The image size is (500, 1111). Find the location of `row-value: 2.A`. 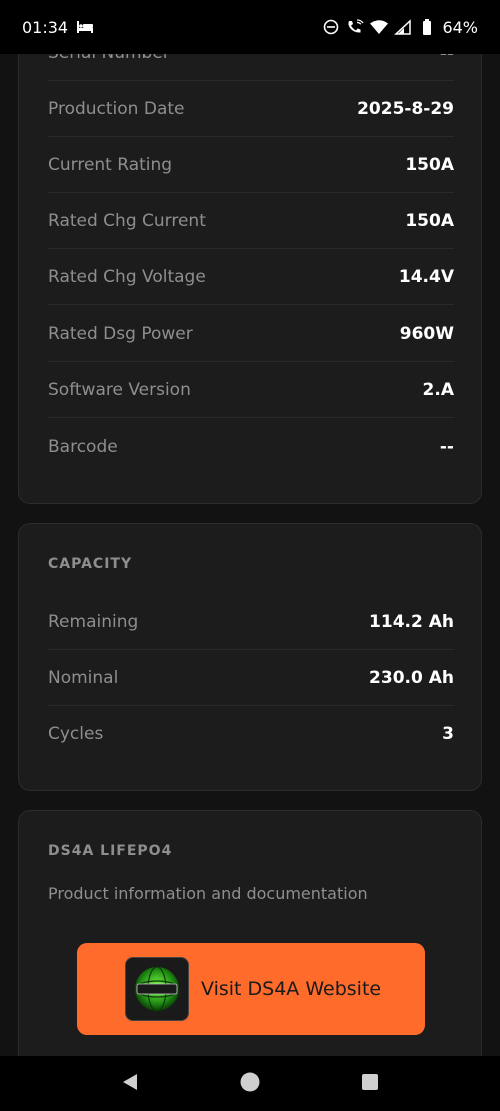

row-value: 2.A is located at coordinates (438, 389).